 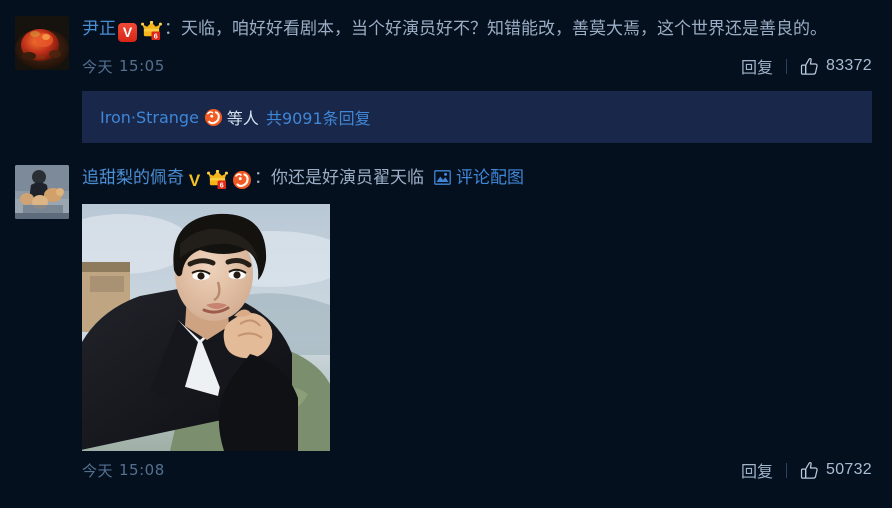 What do you see at coordinates (42, 43) in the screenshot?
I see `avatar-food-dish` at bounding box center [42, 43].